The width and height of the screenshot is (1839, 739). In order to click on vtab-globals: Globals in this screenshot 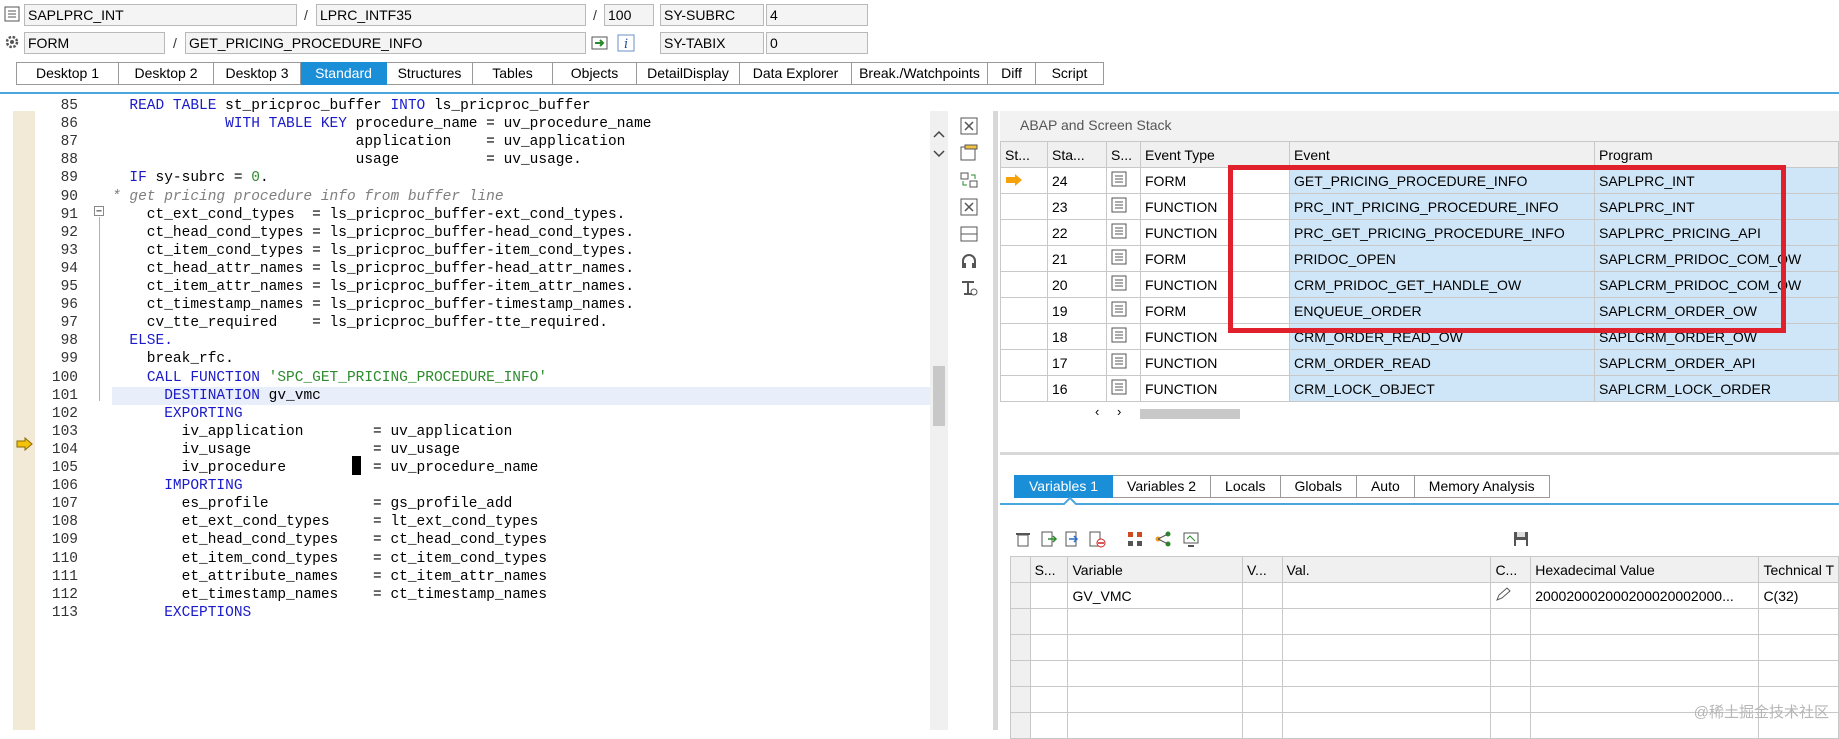, I will do `click(1318, 486)`.